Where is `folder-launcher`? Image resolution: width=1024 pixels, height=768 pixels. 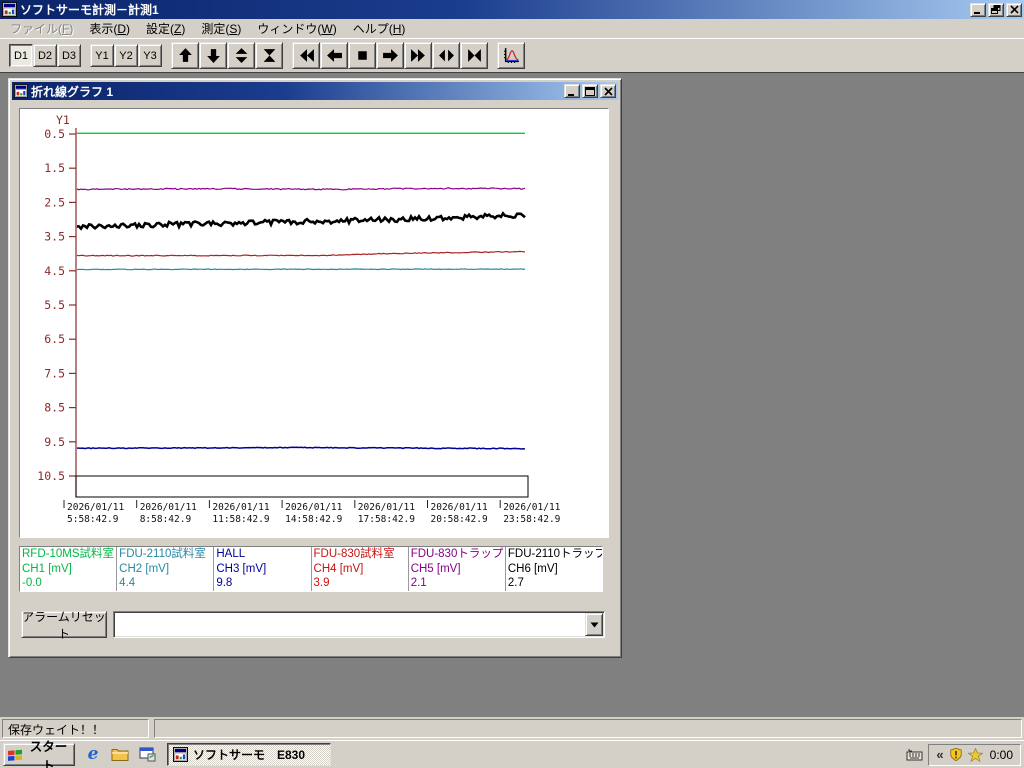
folder-launcher is located at coordinates (120, 755).